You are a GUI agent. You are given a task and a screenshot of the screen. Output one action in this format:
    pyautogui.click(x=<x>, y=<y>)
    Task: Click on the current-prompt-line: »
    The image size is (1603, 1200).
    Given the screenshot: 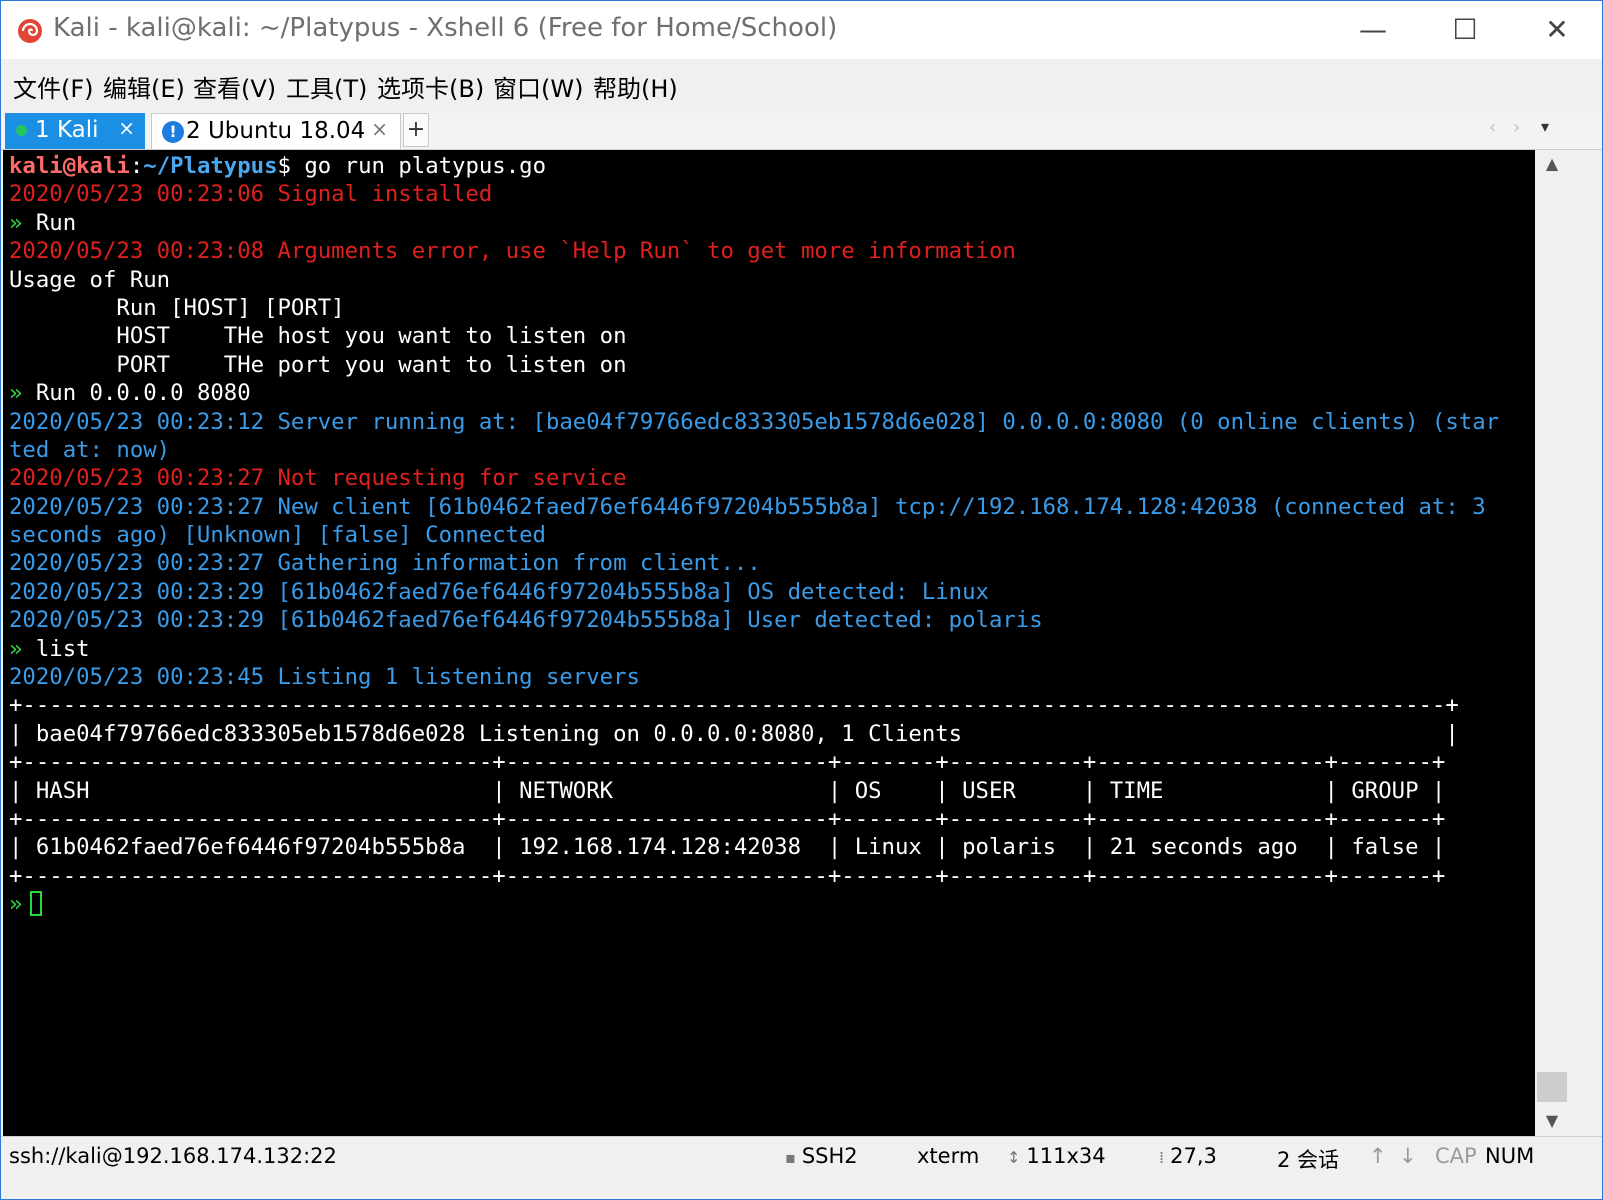 What is the action you would take?
    pyautogui.click(x=754, y=904)
    